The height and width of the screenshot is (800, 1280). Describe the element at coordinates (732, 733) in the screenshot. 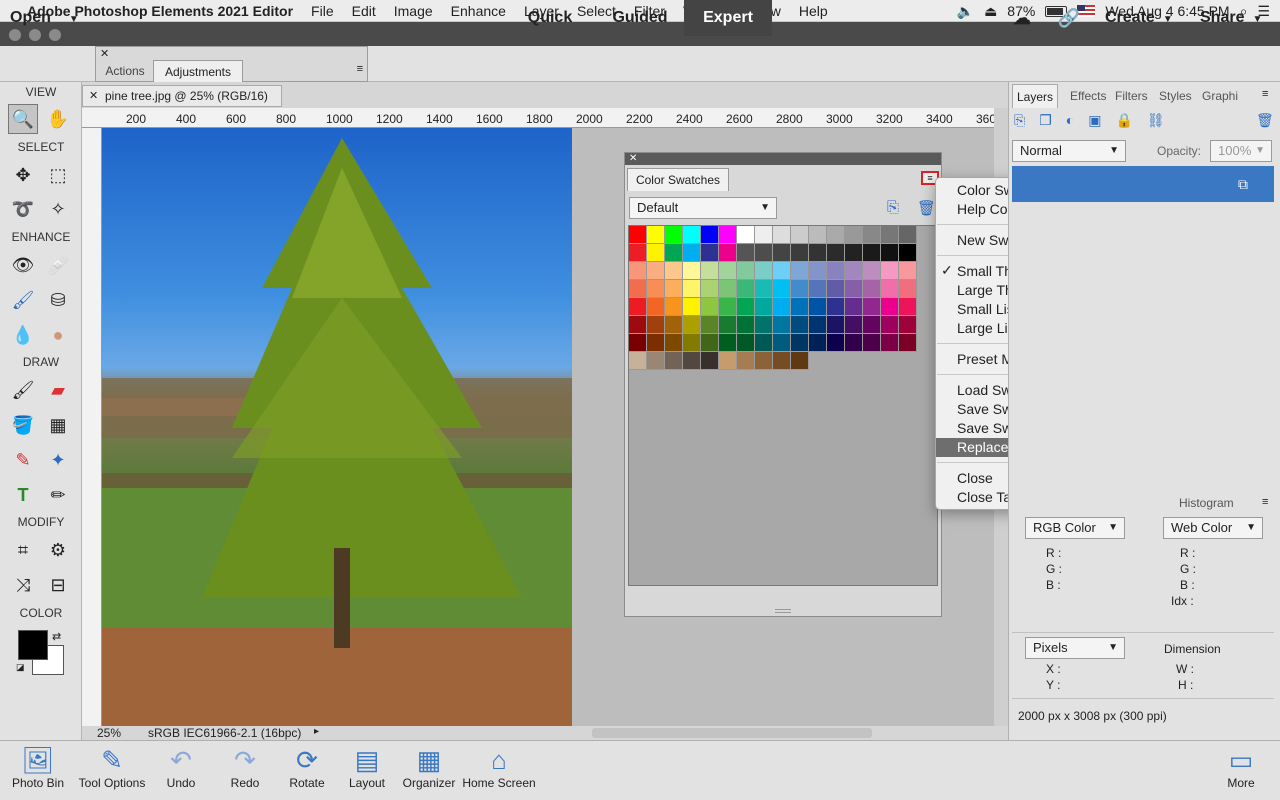

I see `horizontal-scrollbar` at that location.